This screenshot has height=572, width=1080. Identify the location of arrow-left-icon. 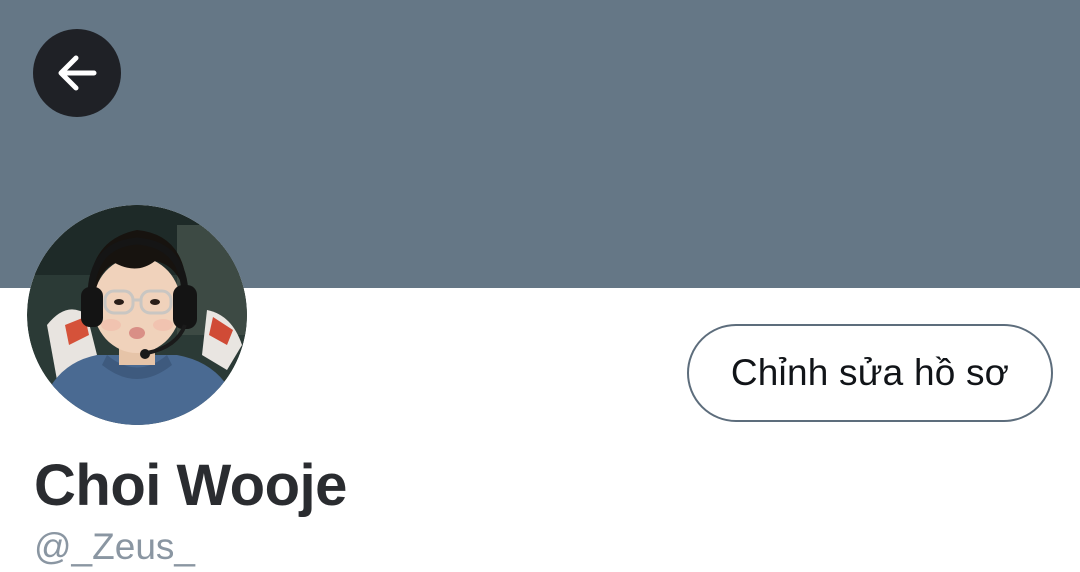
(77, 73).